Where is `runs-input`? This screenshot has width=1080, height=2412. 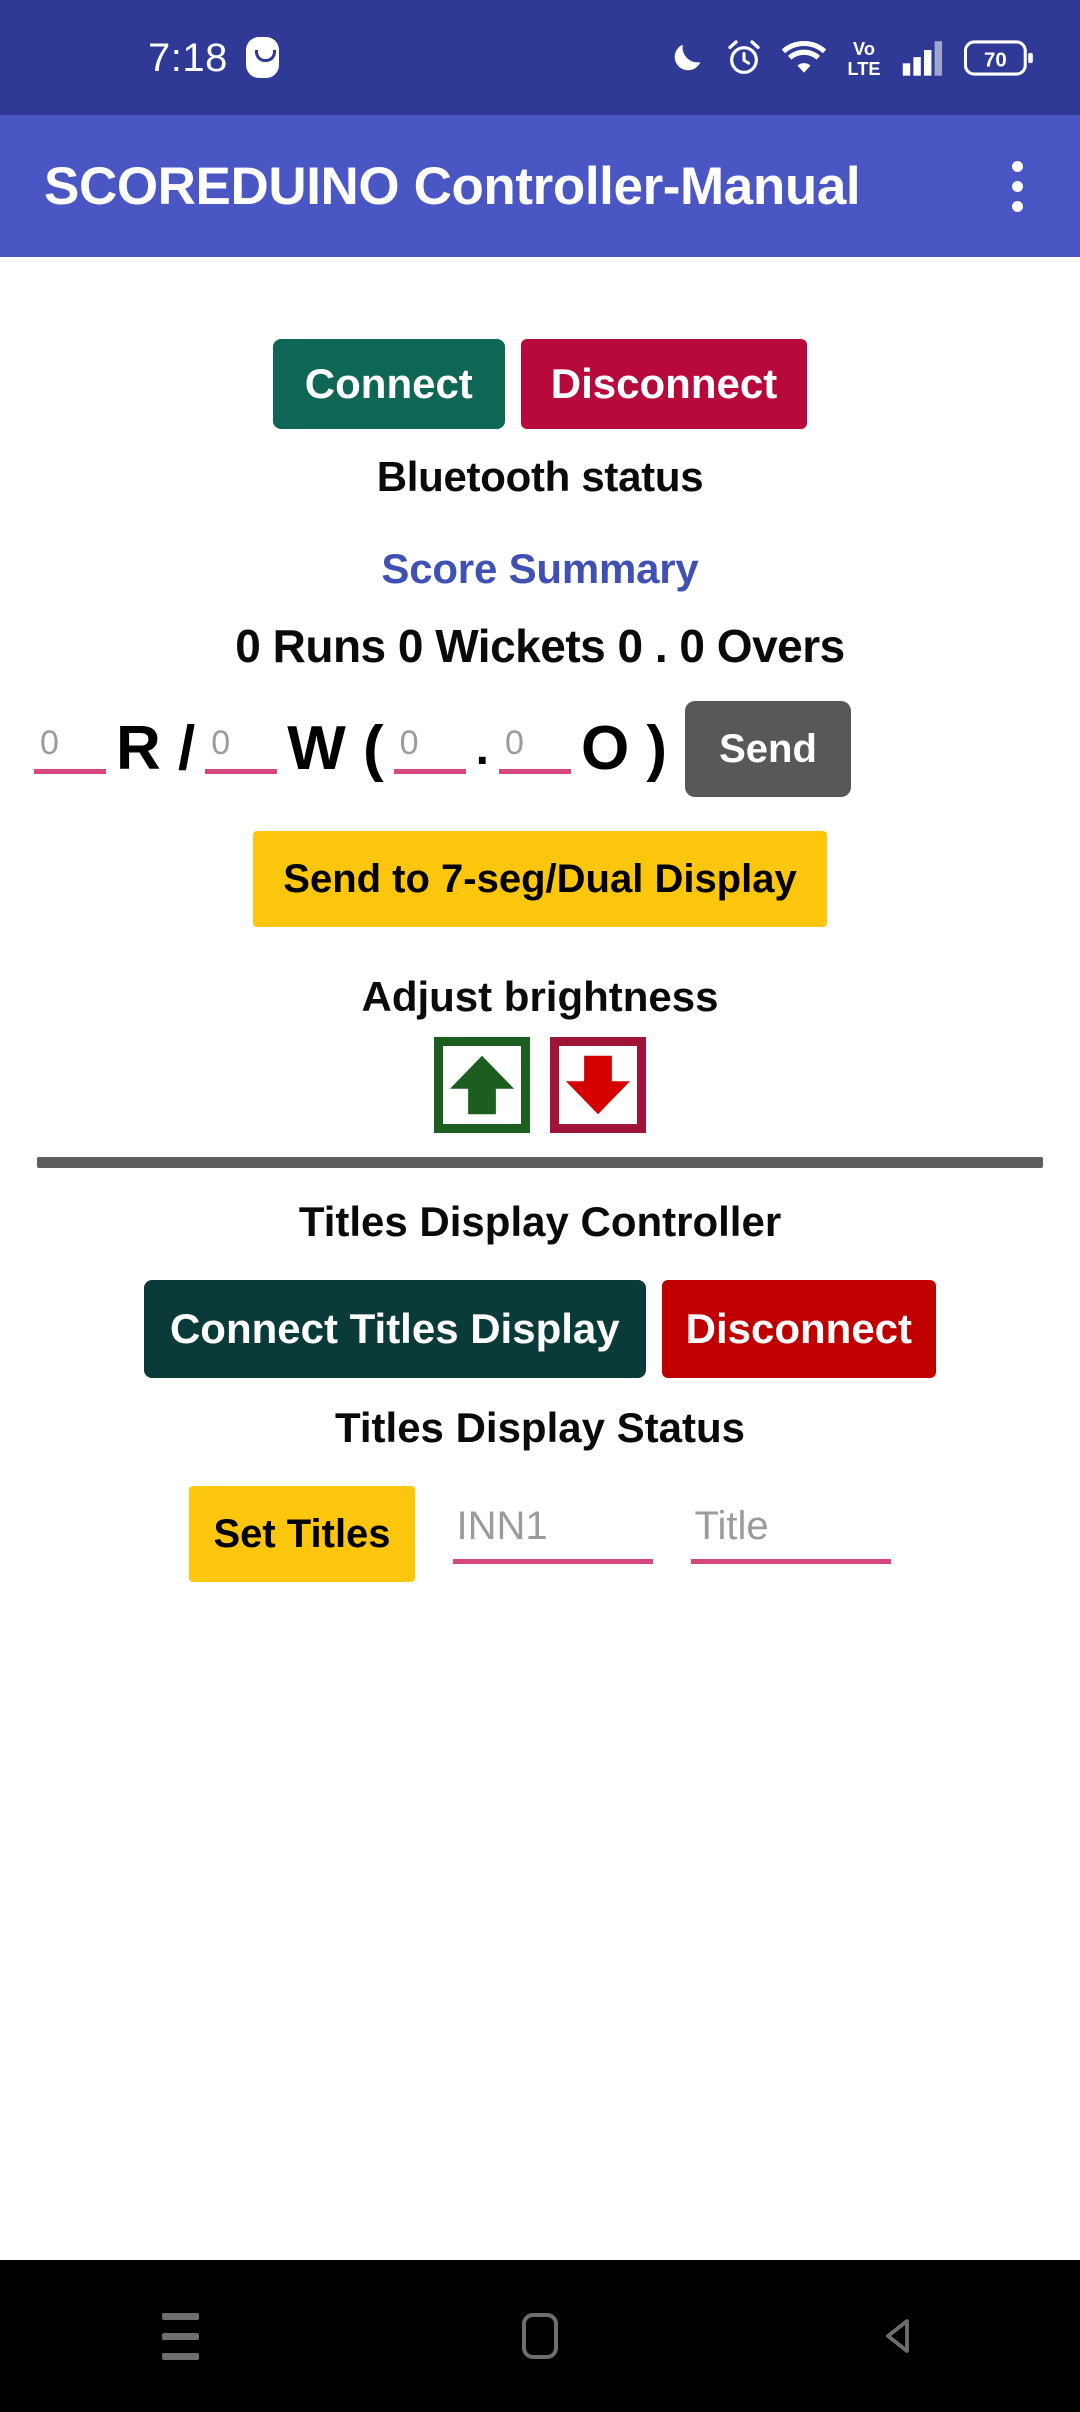
runs-input is located at coordinates (70, 749).